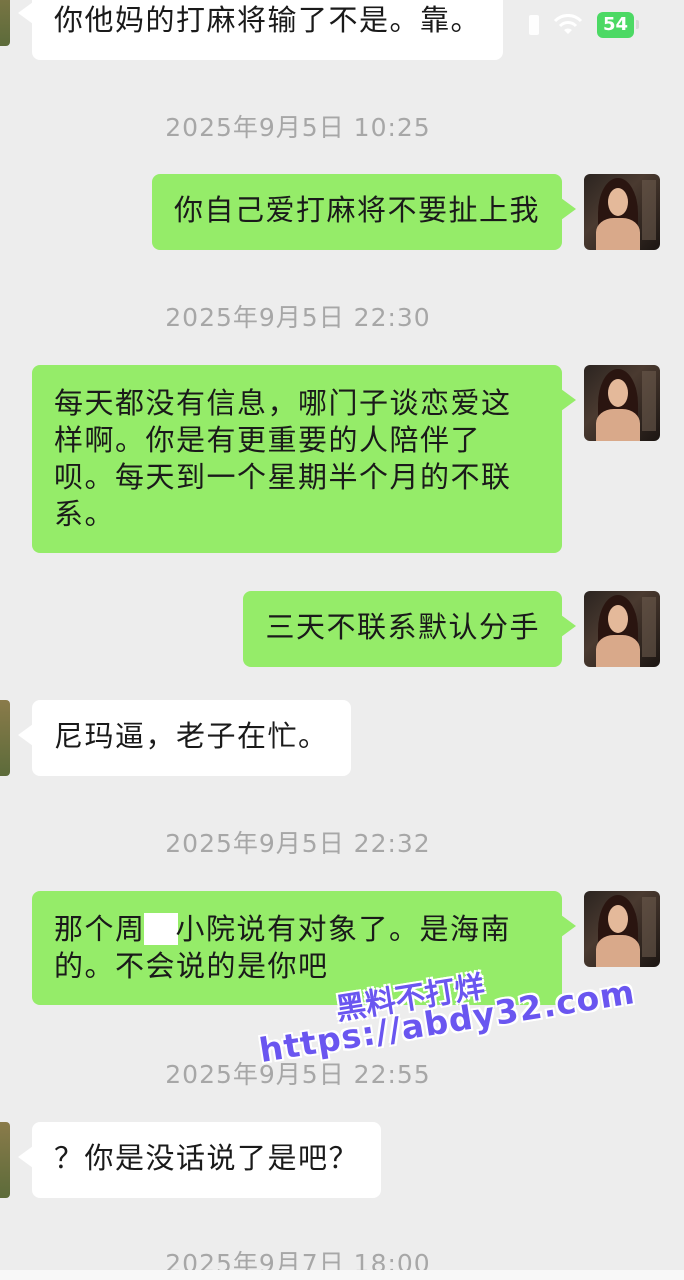 Image resolution: width=684 pixels, height=1280 pixels. What do you see at coordinates (304, 948) in the screenshot?
I see `message-bubble-sent: 那个周 小院说有对象了。是海南 的。不会说的是你吧` at bounding box center [304, 948].